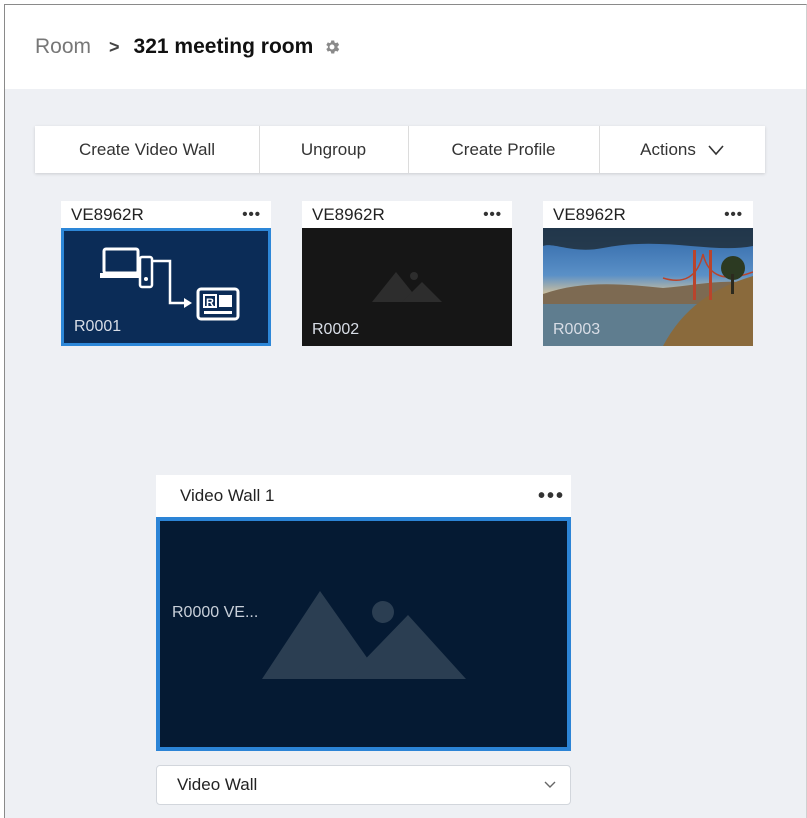 This screenshot has height=818, width=807. What do you see at coordinates (63, 47) in the screenshot?
I see `breadcrumb-root: Room` at bounding box center [63, 47].